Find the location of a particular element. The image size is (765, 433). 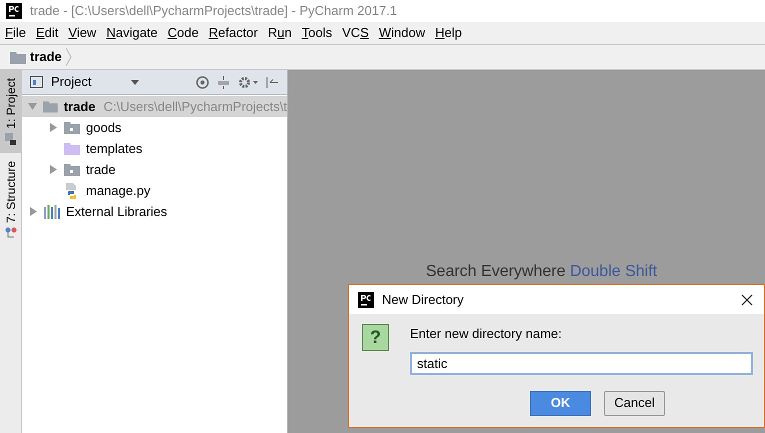

dropdown-caret-icon is located at coordinates (135, 82).